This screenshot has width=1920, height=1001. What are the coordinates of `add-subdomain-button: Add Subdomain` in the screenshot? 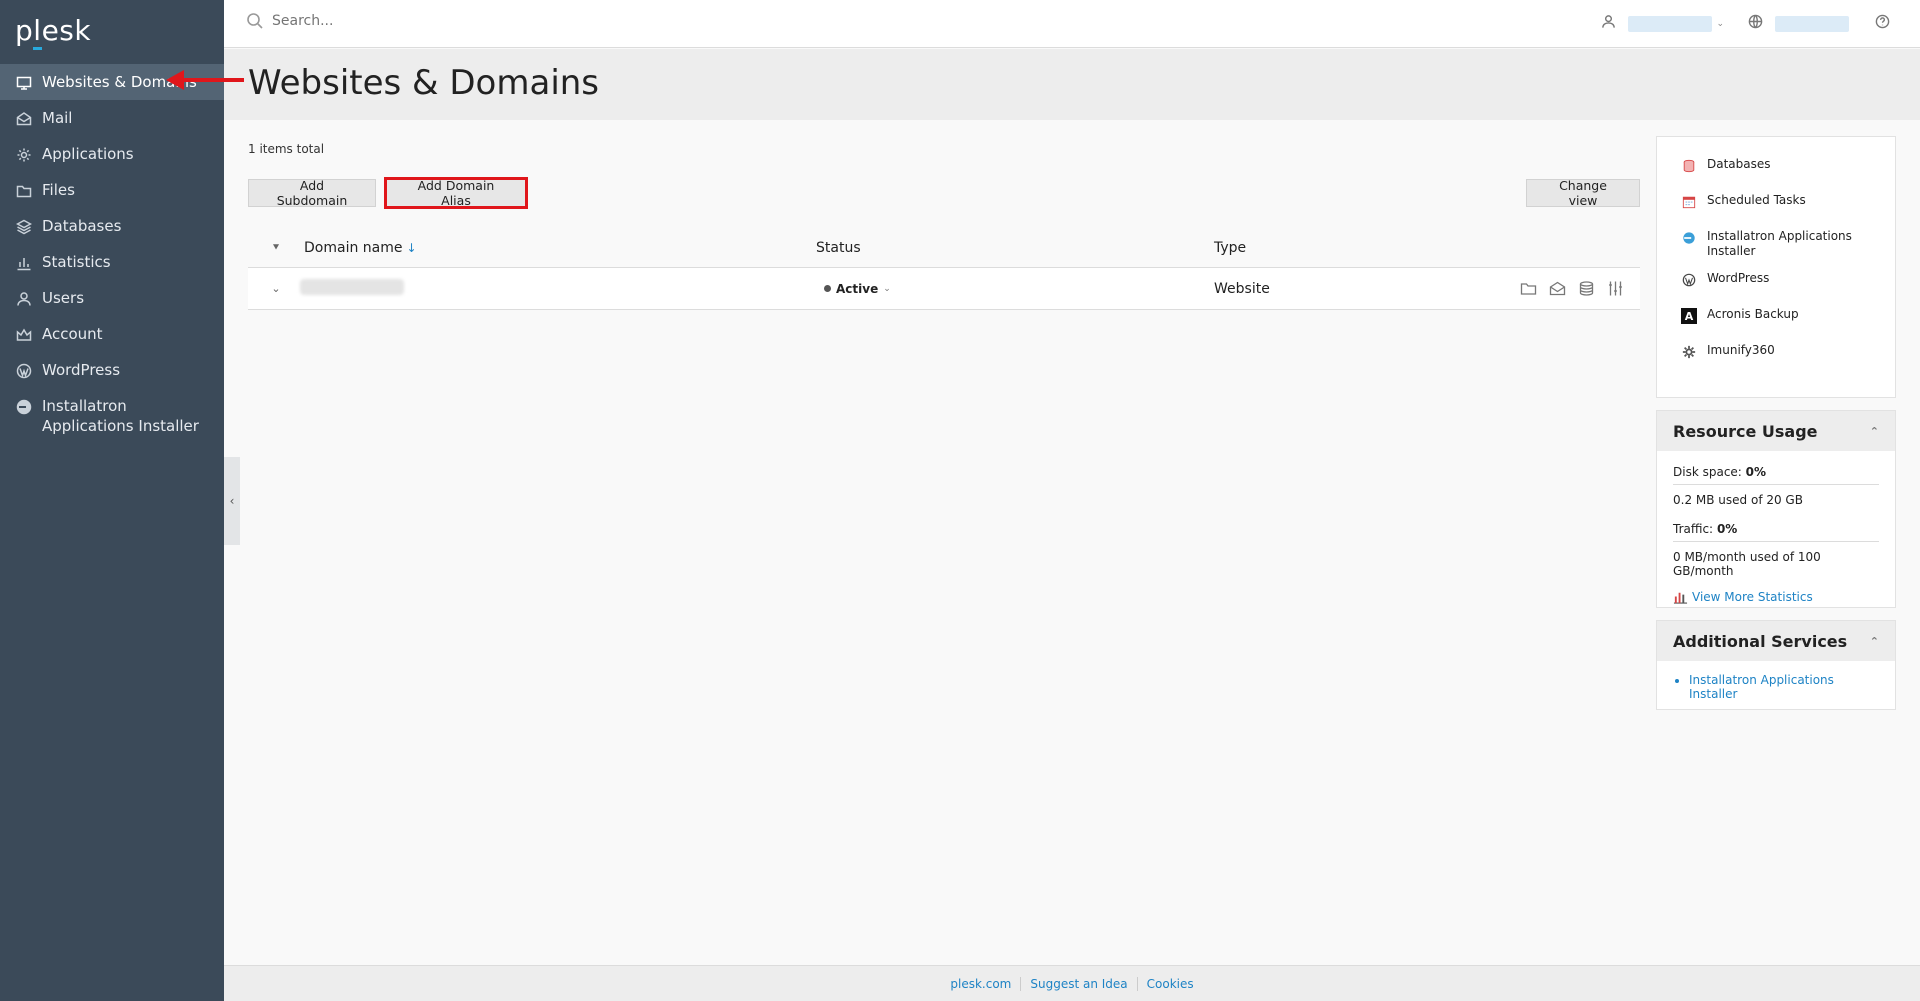 It's located at (312, 193).